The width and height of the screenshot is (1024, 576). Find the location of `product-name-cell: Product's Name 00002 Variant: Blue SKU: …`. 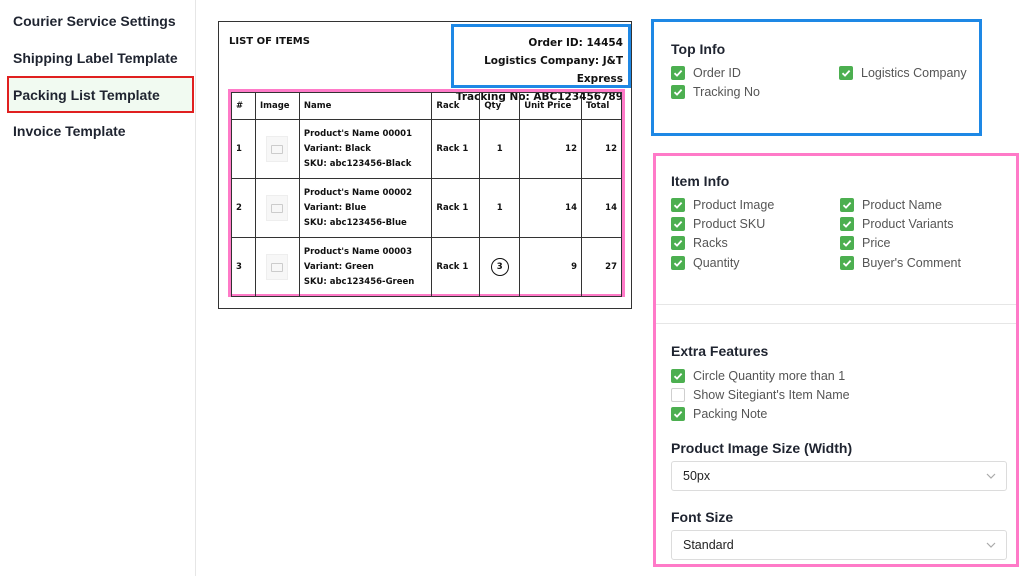

product-name-cell: Product's Name 00002 Variant: Blue SKU: … is located at coordinates (365, 208).